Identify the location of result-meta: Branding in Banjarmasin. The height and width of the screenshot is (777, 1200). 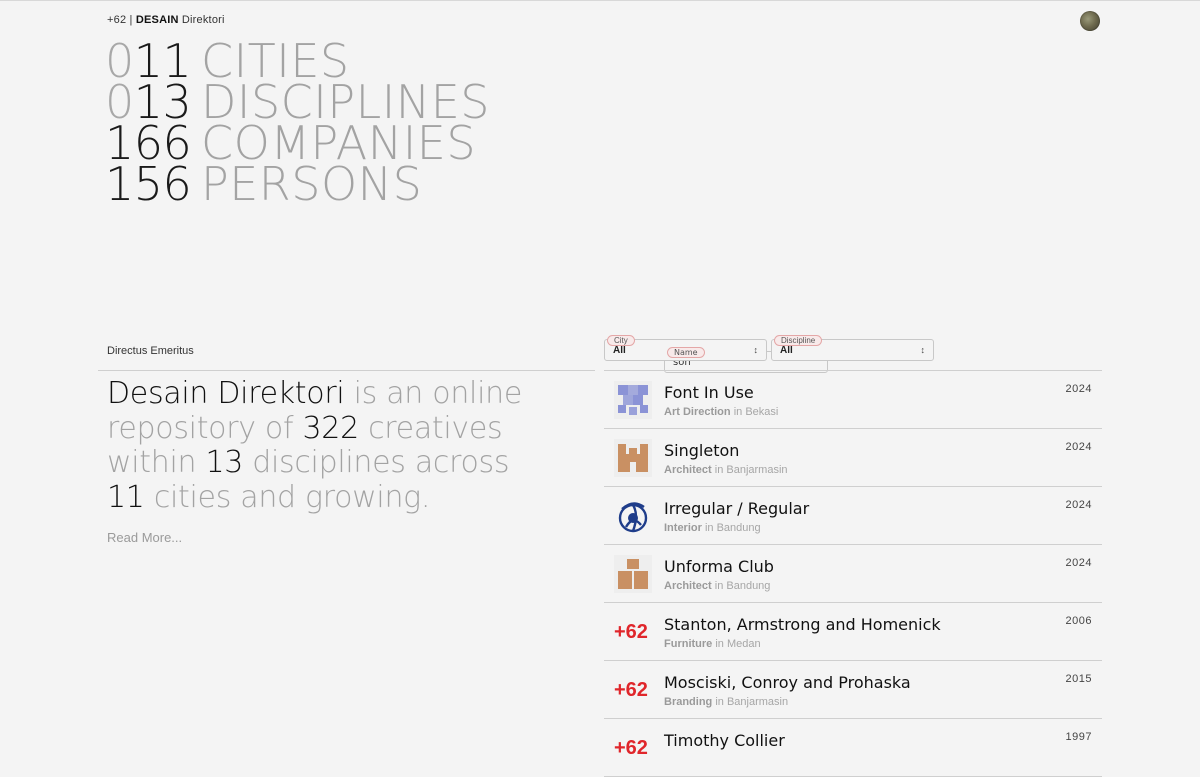
(726, 702).